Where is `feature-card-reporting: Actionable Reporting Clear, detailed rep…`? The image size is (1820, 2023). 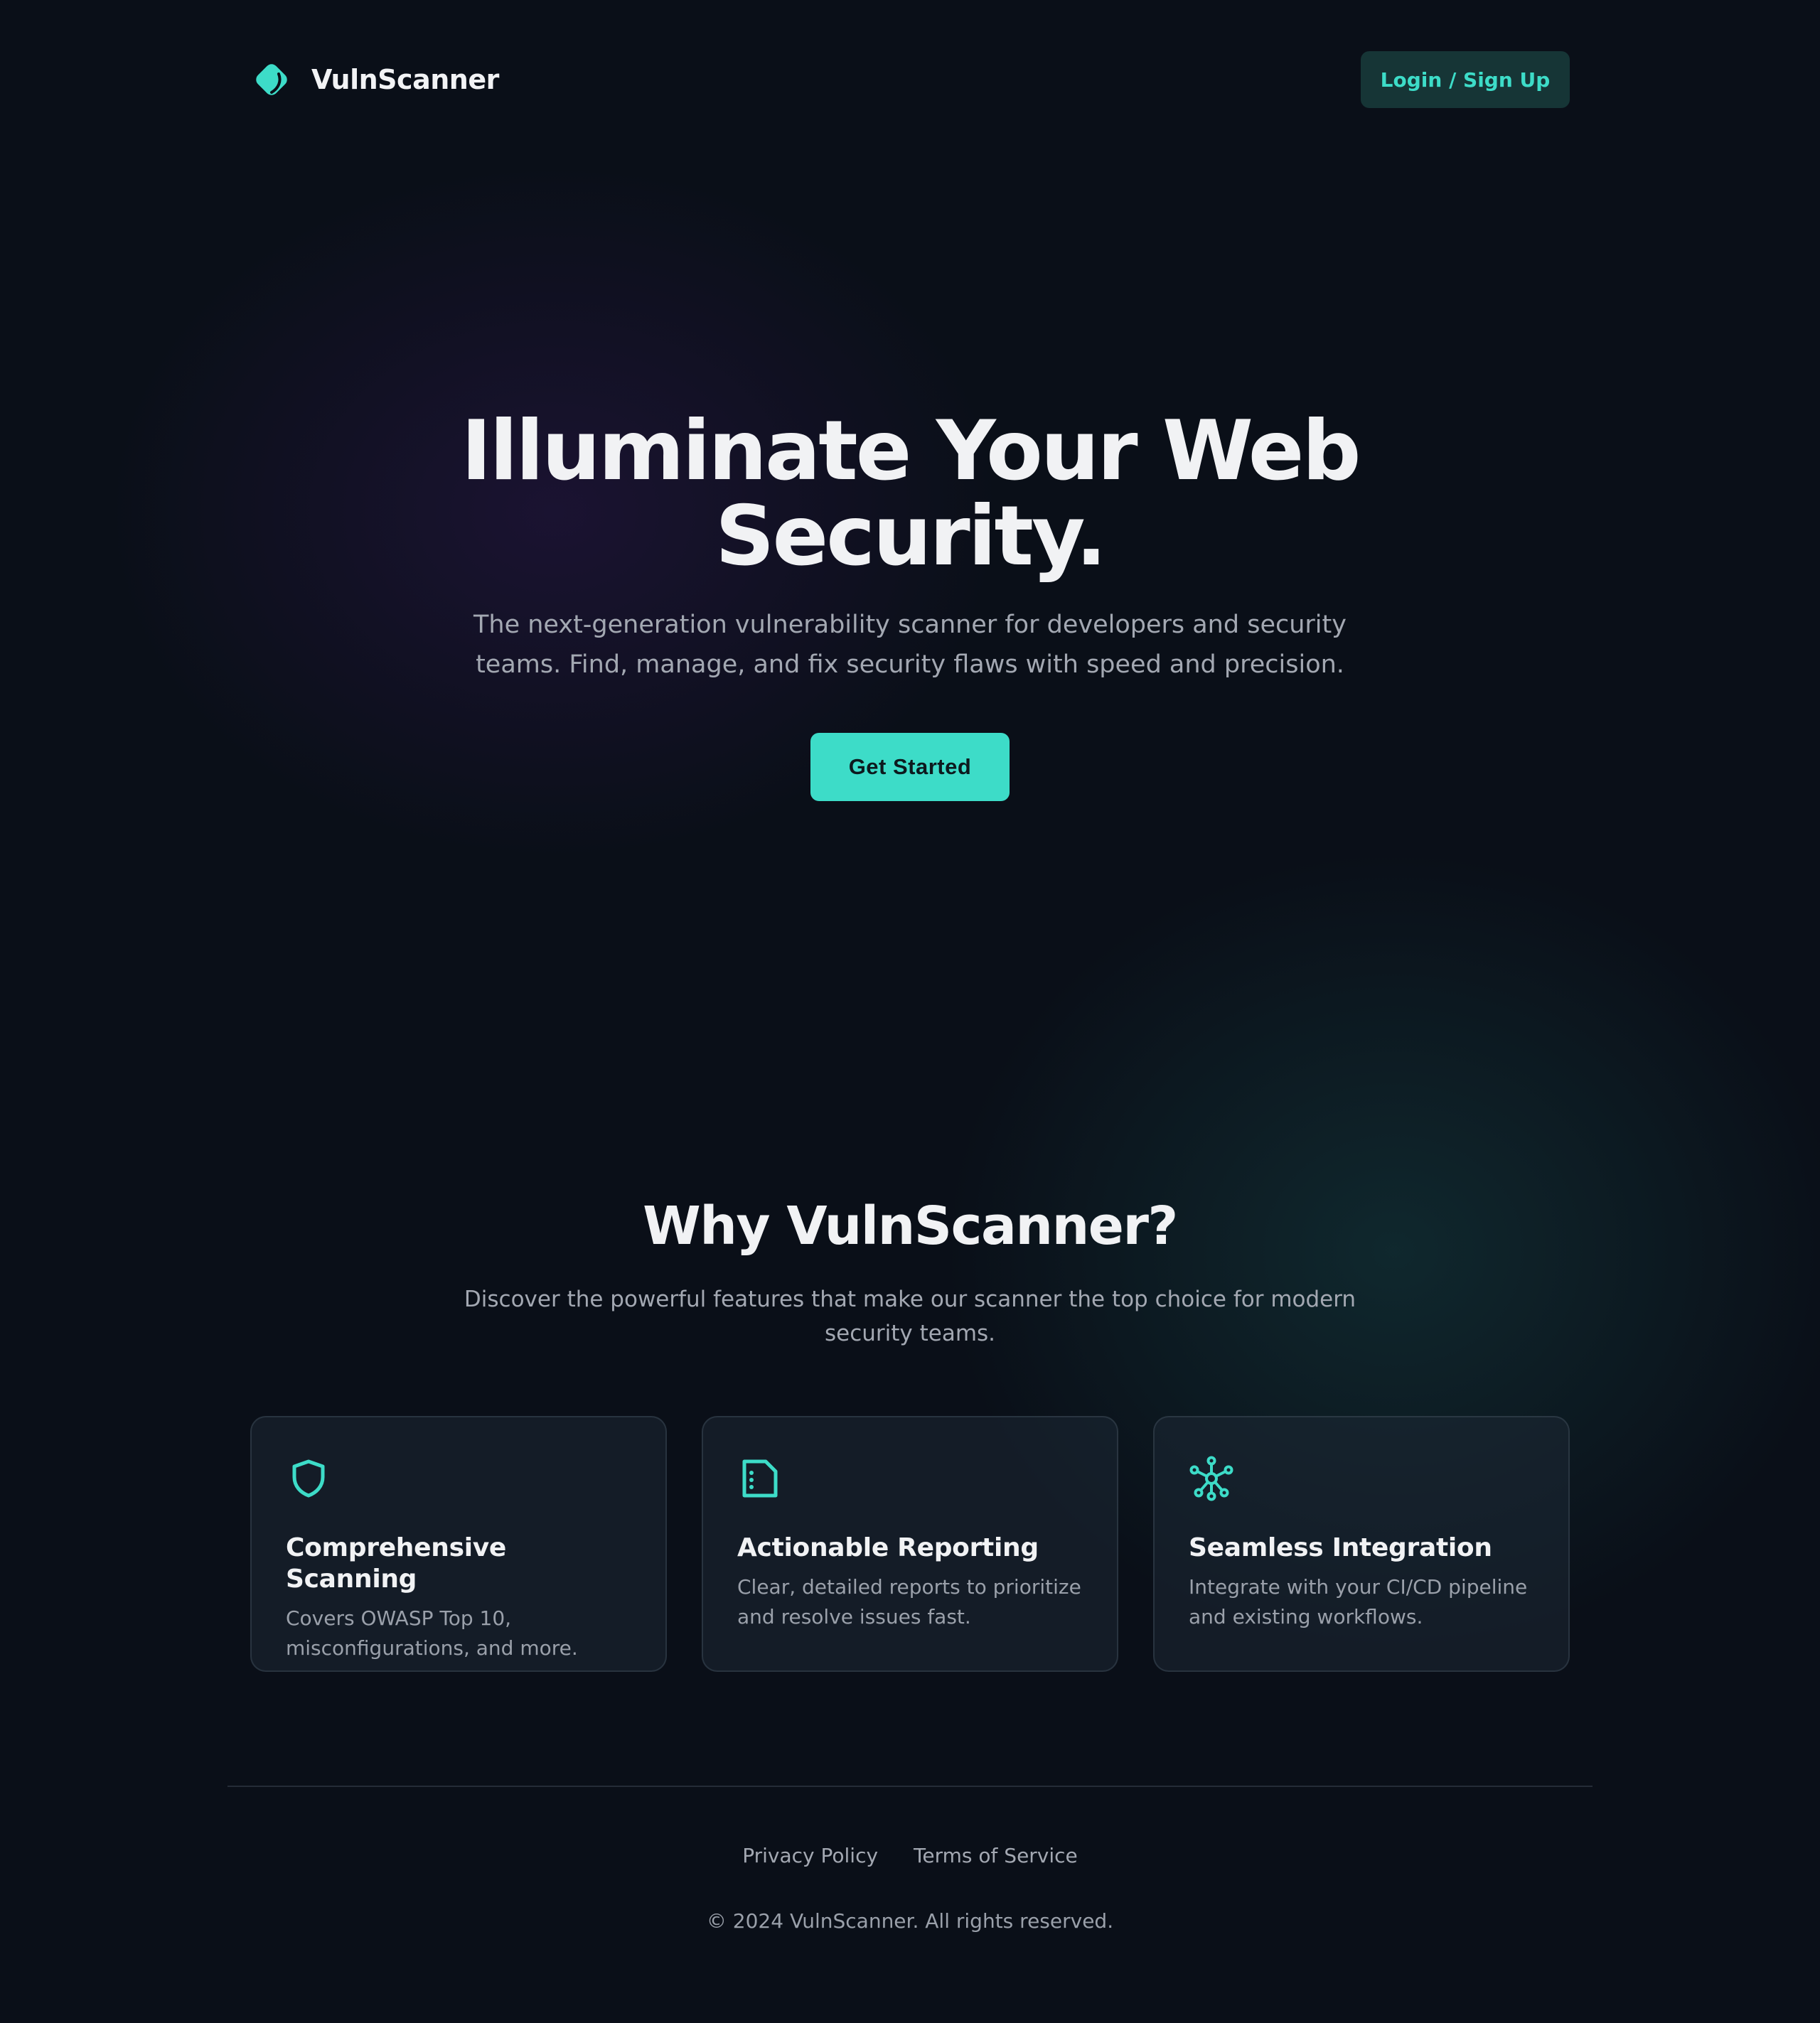
feature-card-reporting: Actionable Reporting Clear, detailed rep… is located at coordinates (910, 1544).